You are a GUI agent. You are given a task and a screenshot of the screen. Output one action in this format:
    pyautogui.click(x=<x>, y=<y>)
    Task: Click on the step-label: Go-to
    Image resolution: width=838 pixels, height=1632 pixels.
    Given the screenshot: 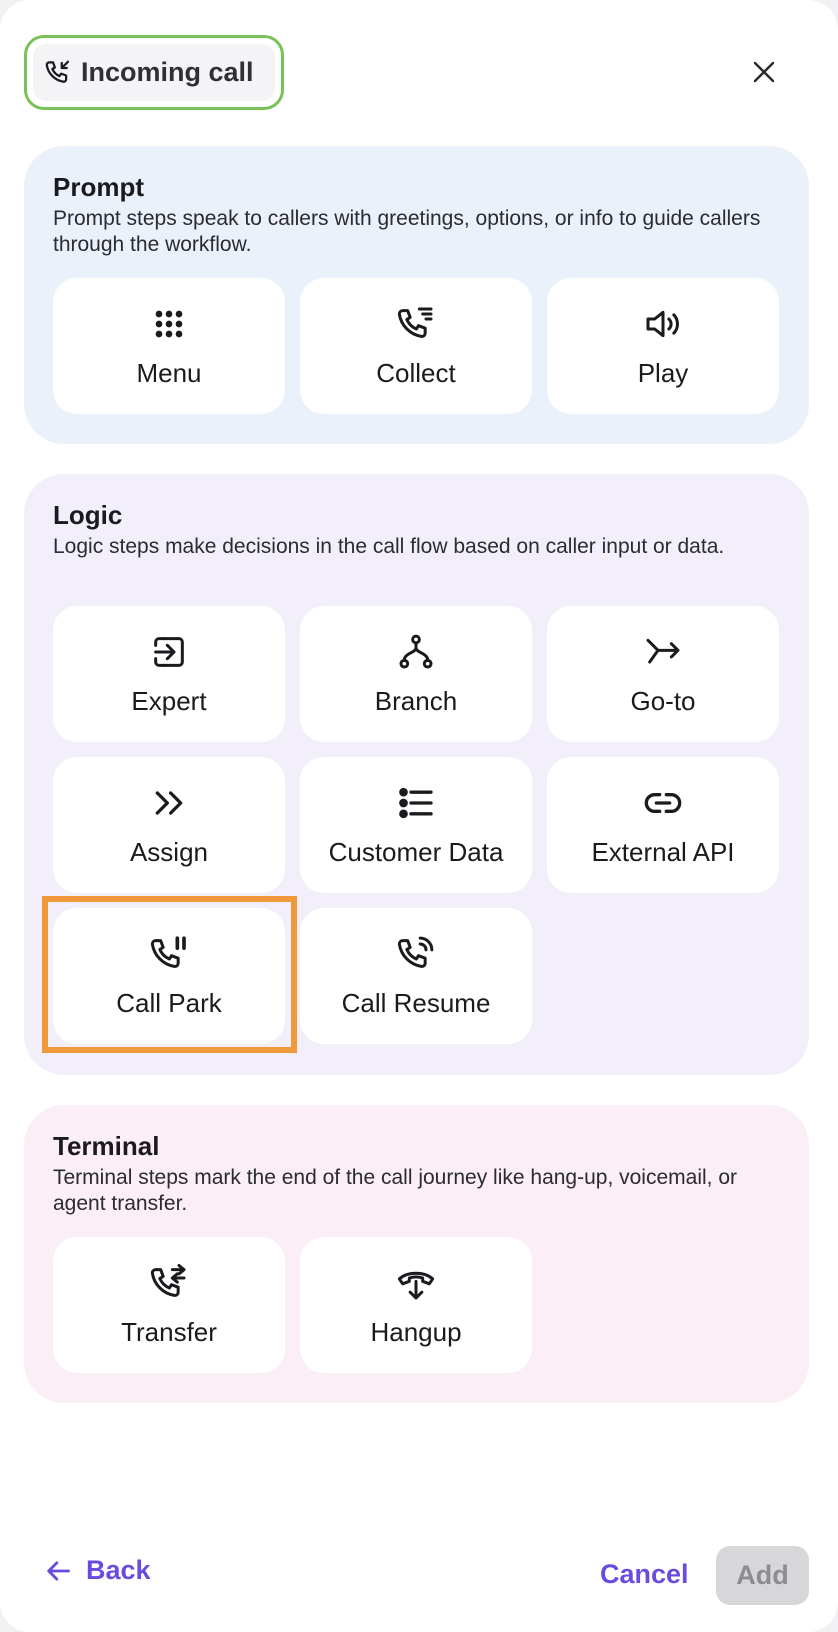 What is the action you would take?
    pyautogui.click(x=663, y=700)
    